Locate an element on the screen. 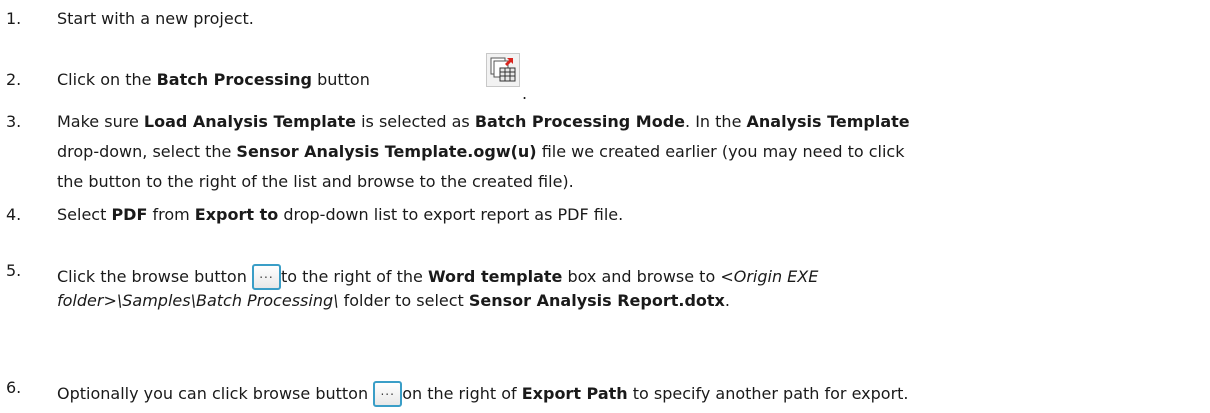 The height and width of the screenshot is (413, 1210). step-number: 3. is located at coordinates (14, 121).